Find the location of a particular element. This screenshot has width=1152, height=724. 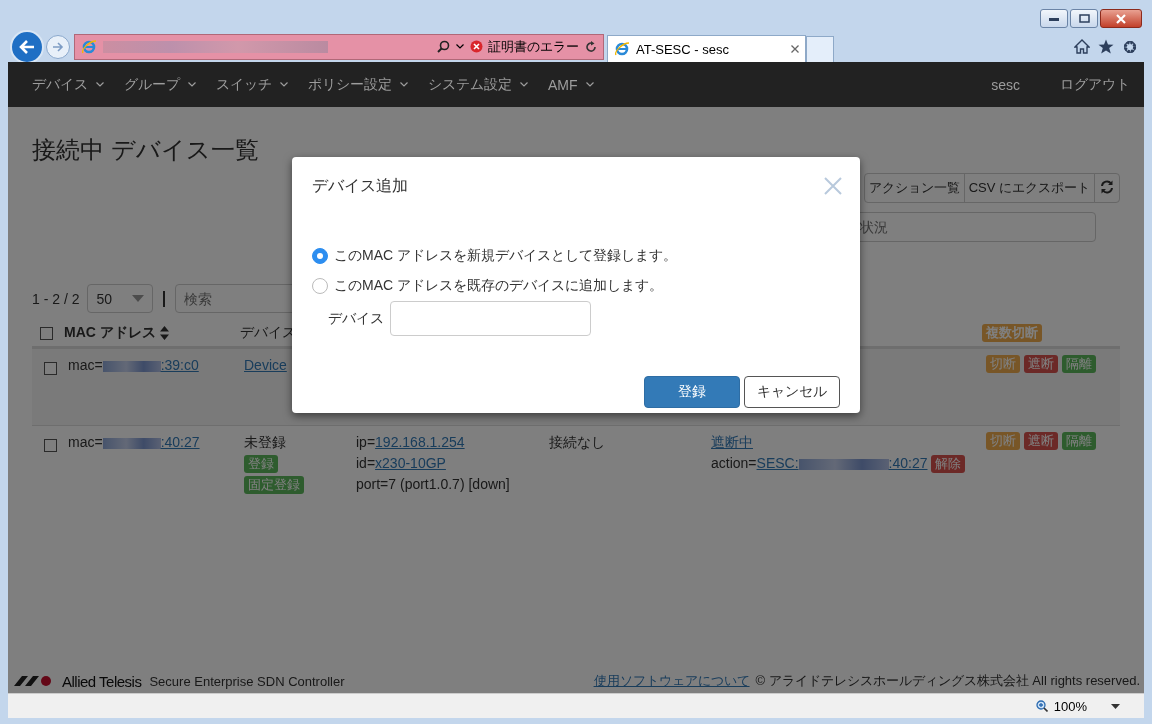

nav-menu: AMF is located at coordinates (571, 84).